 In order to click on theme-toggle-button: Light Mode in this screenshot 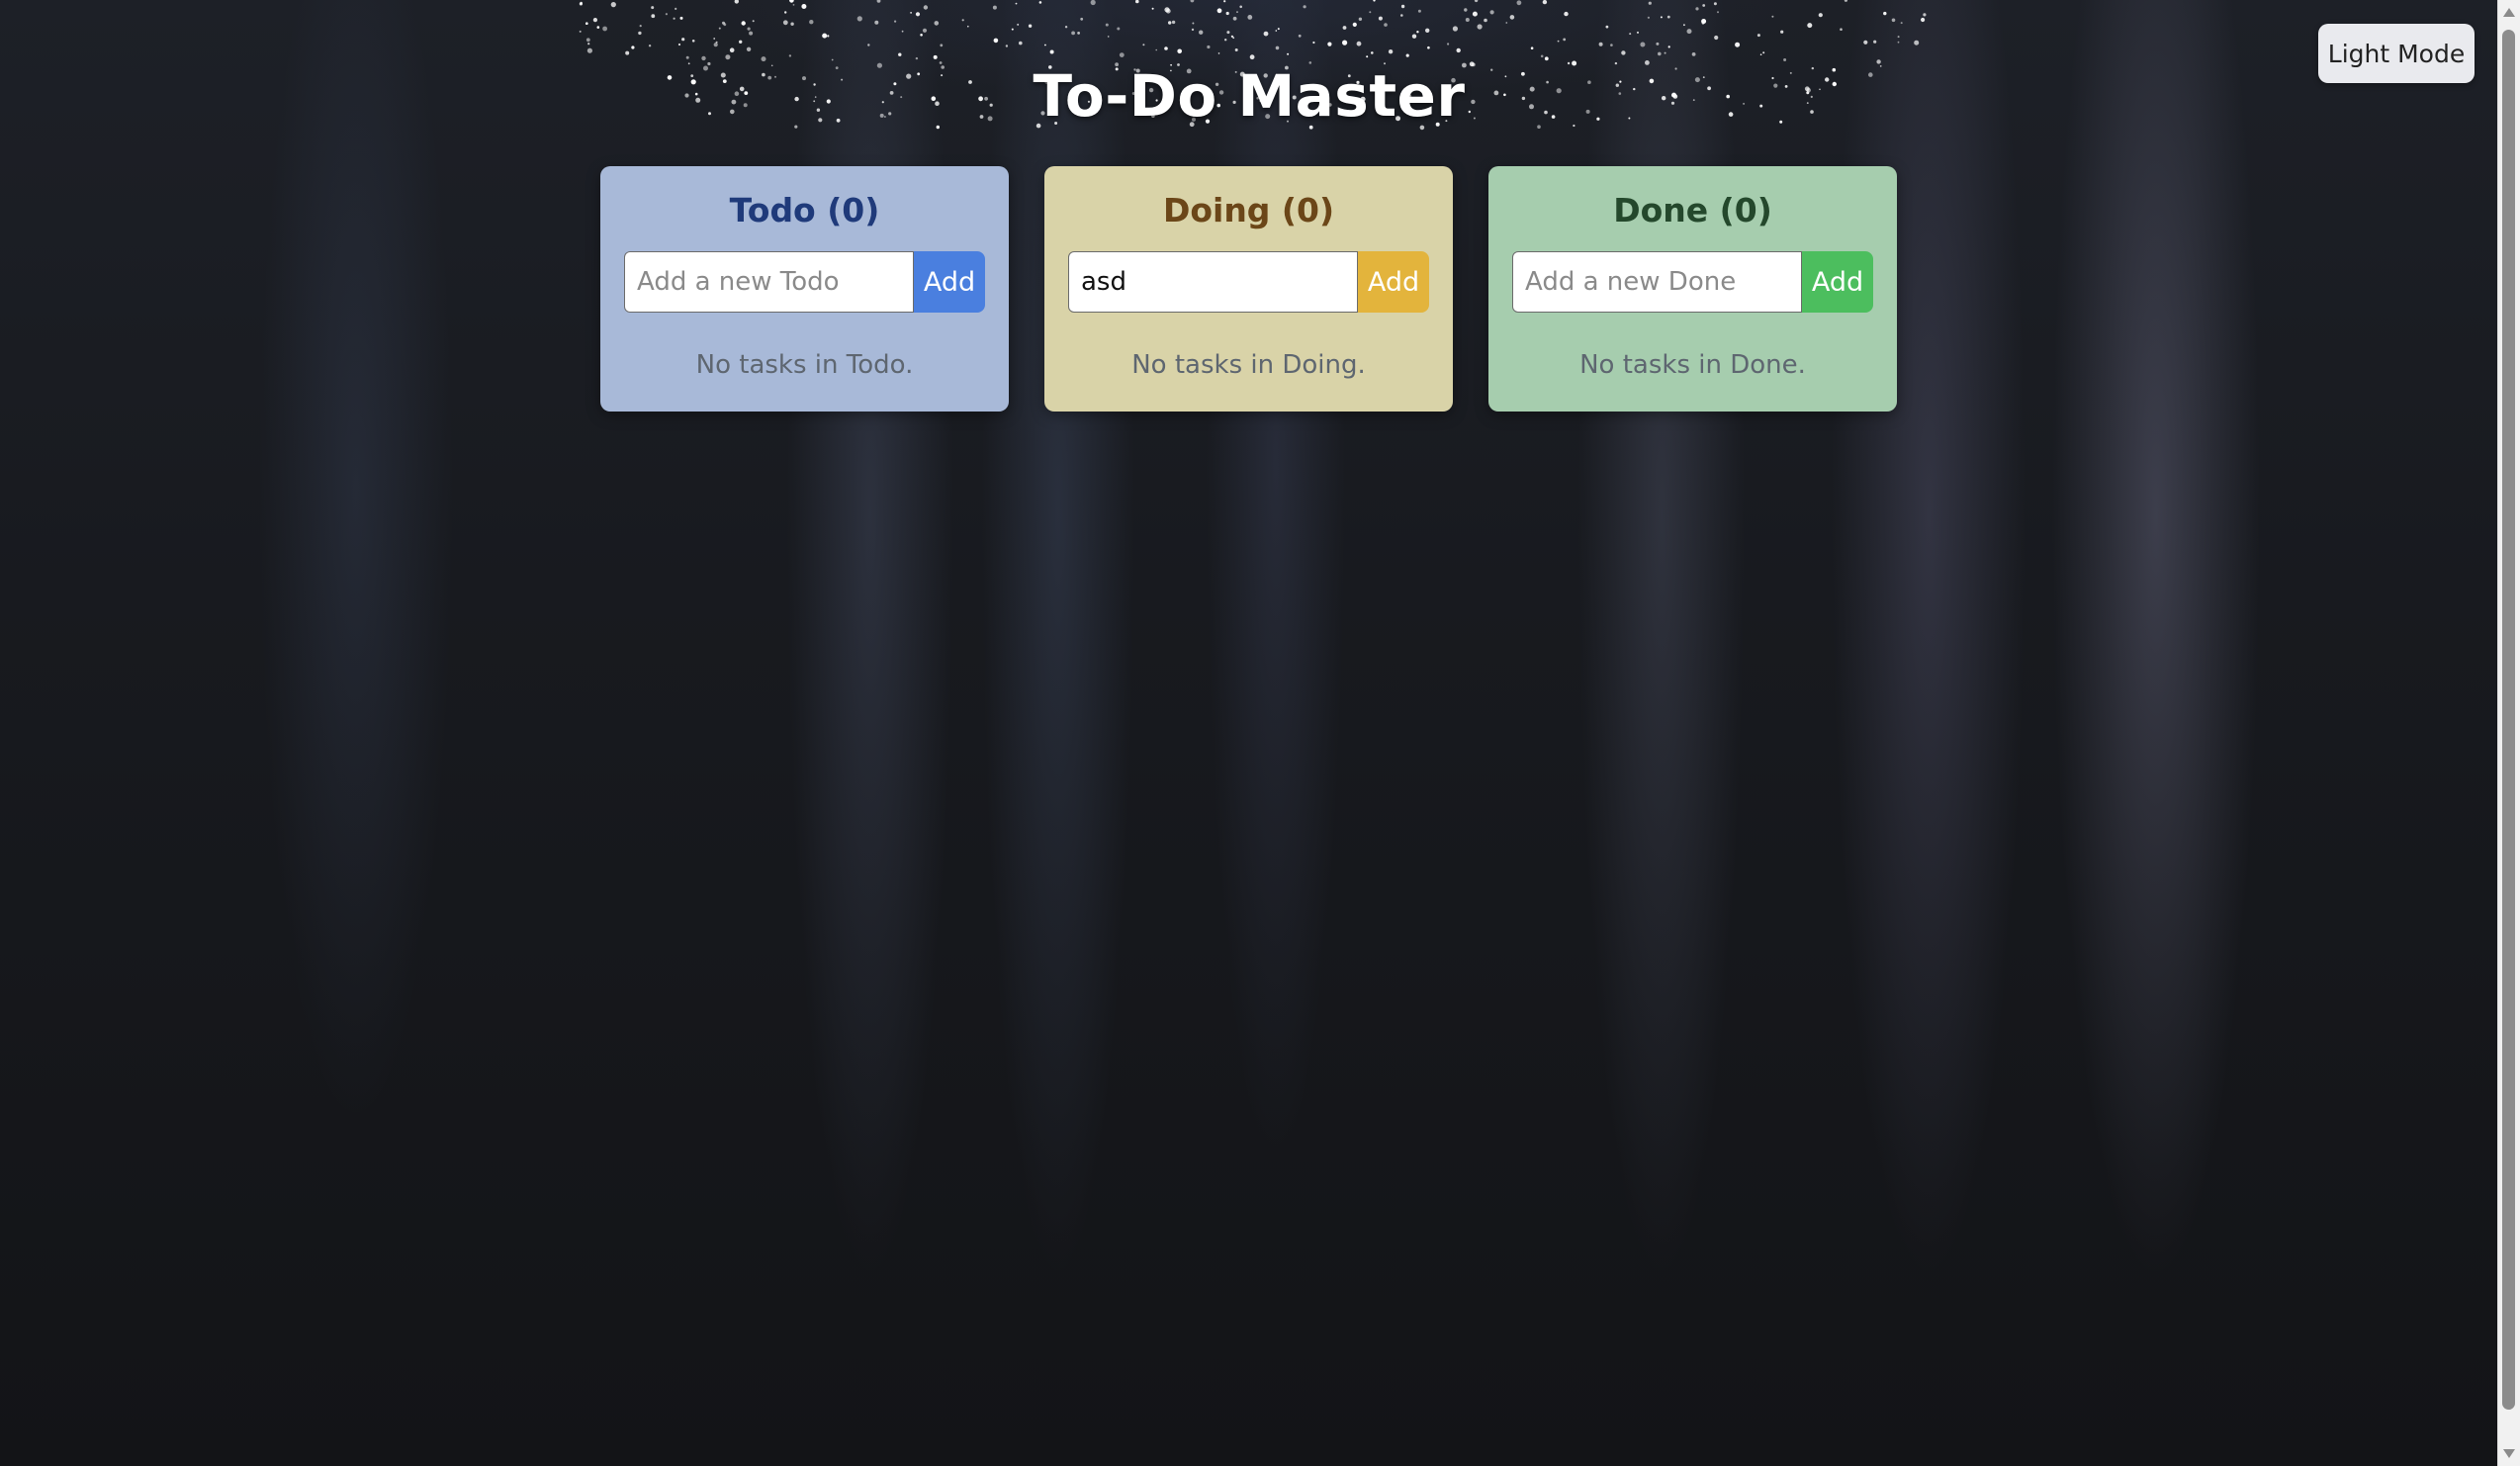, I will do `click(2396, 53)`.